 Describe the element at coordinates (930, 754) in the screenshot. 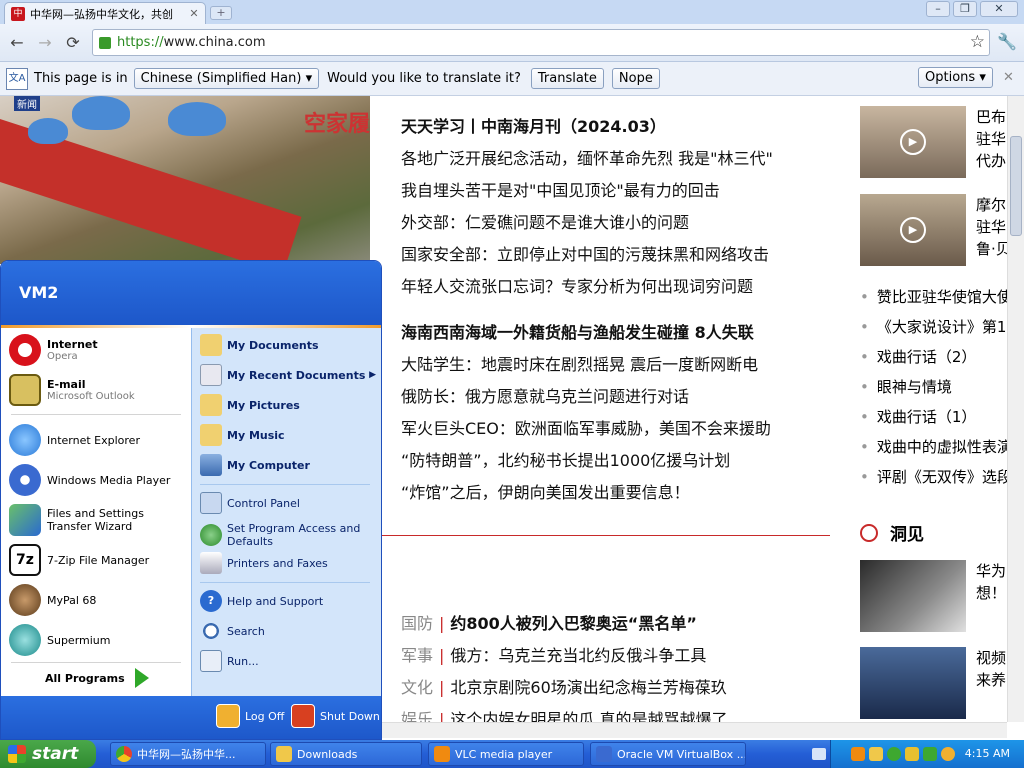

I see `update-tray-icon` at that location.